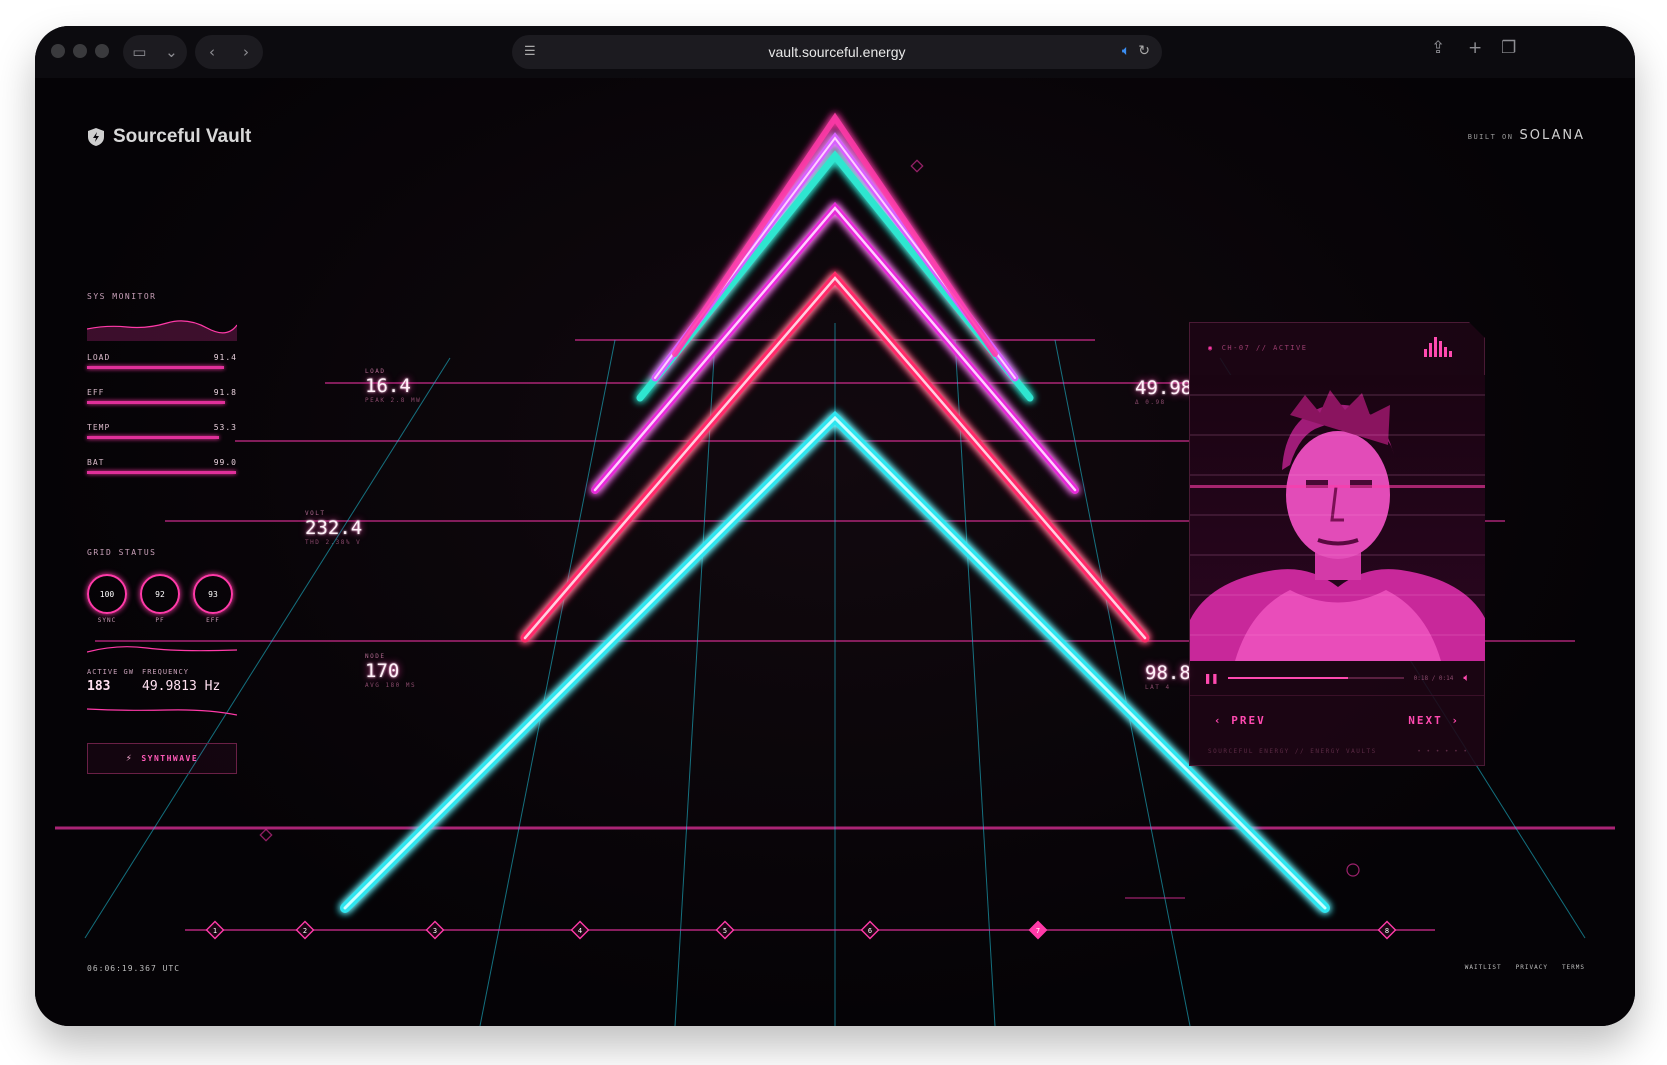 The image size is (1667, 1065). I want to click on next-button: NEXT ›, so click(1434, 720).